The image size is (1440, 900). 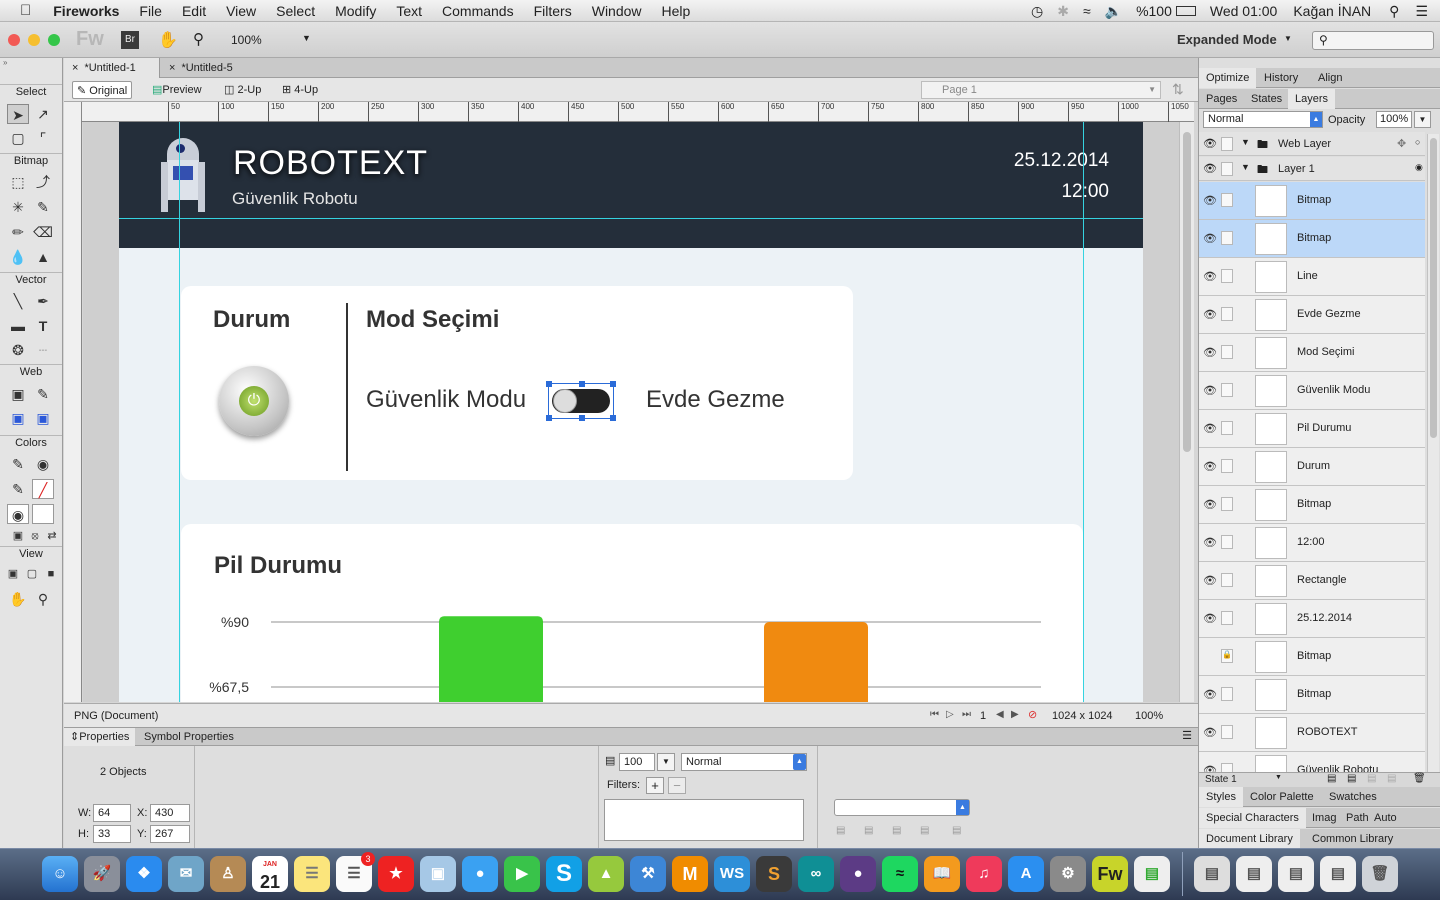 What do you see at coordinates (1352, 839) in the screenshot?
I see `tab-common-library: Common Library` at bounding box center [1352, 839].